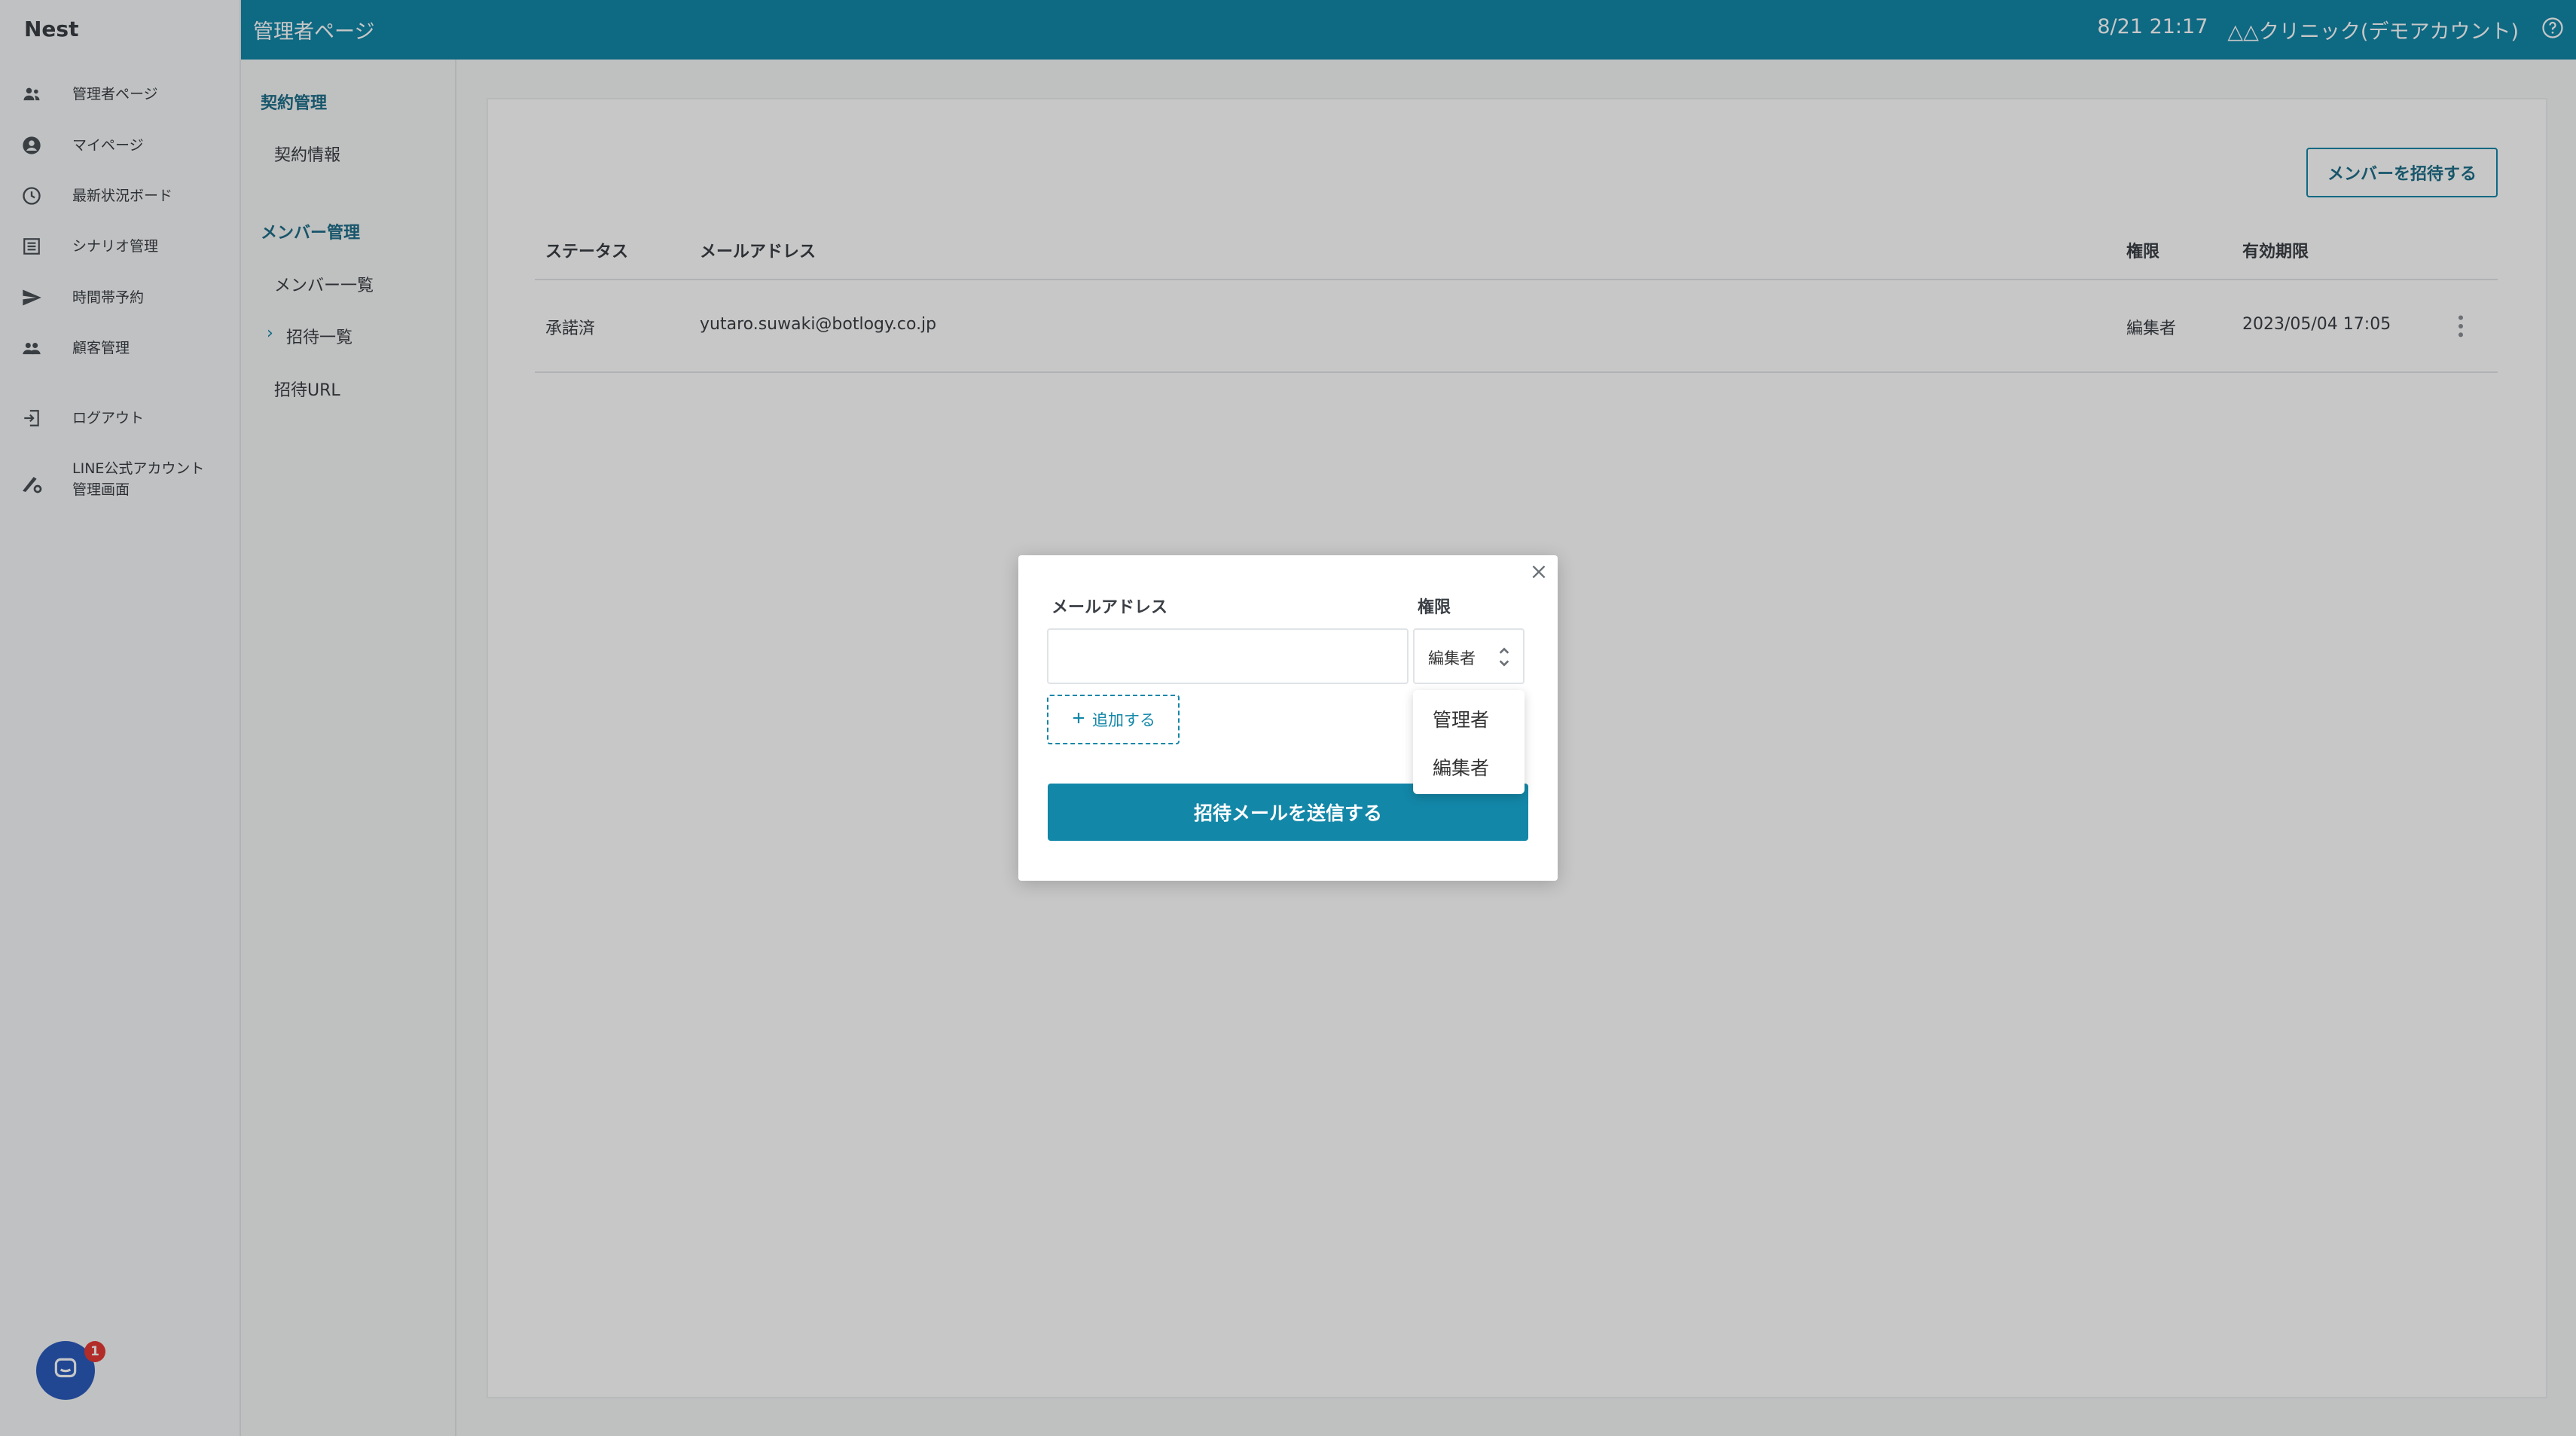  I want to click on role-select: 編集者, so click(1469, 656).